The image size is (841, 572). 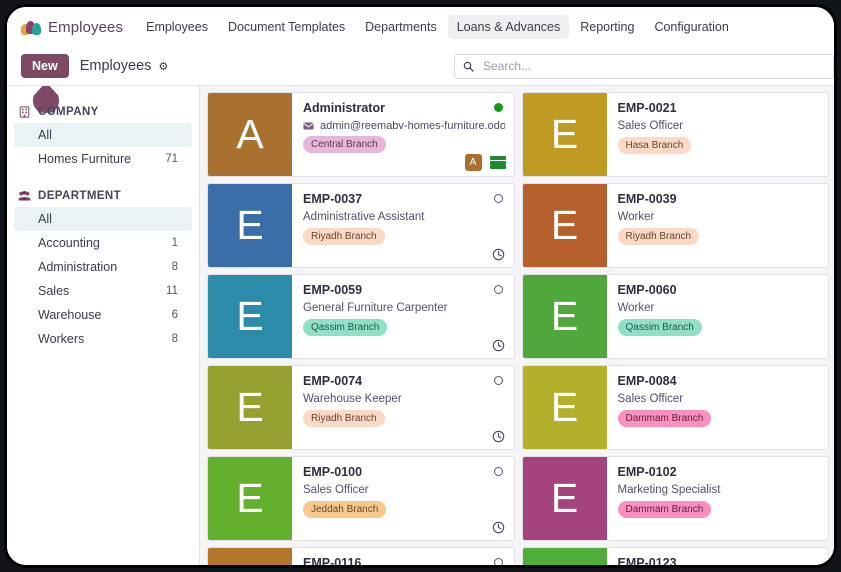 What do you see at coordinates (691, 27) in the screenshot?
I see `nav-item-configuration: Configuration` at bounding box center [691, 27].